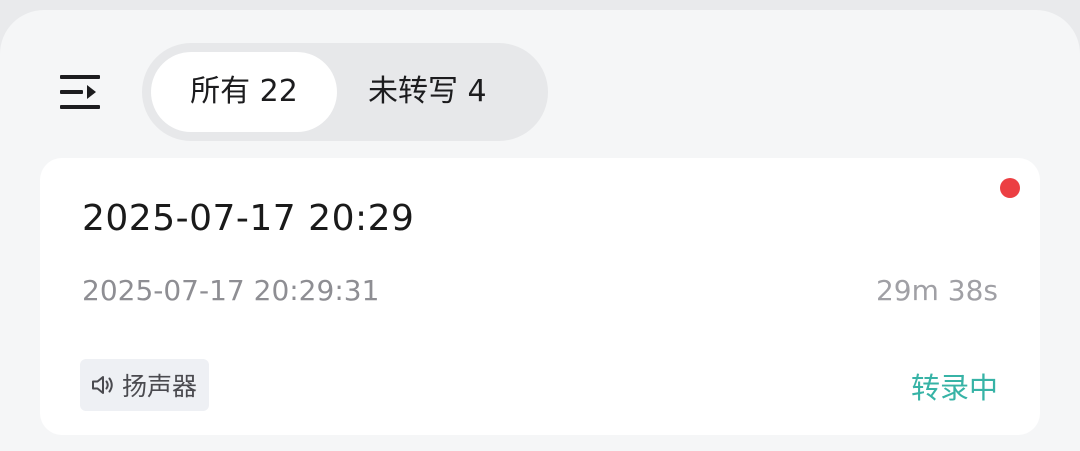 The height and width of the screenshot is (451, 1080). I want to click on filter-tabs: 所有 22 未转写 4, so click(345, 92).